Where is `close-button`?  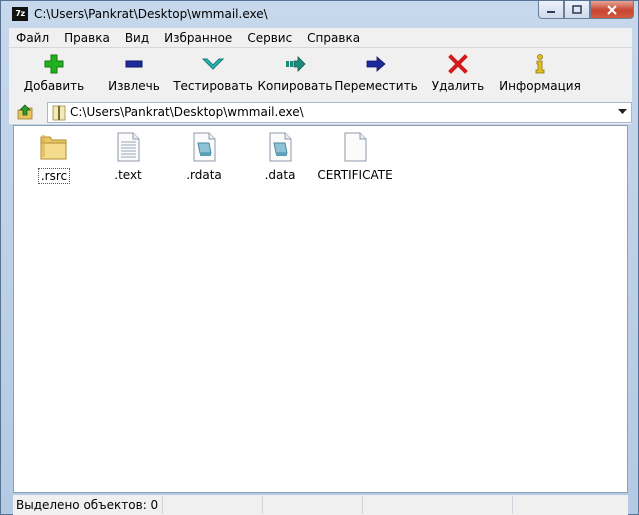 close-button is located at coordinates (612, 10).